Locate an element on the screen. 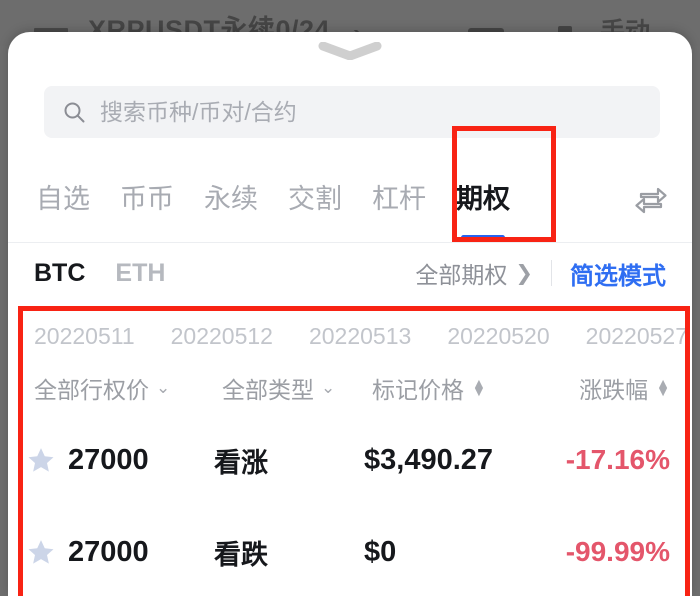  tab-ganggan: 杠杆 is located at coordinates (399, 198).